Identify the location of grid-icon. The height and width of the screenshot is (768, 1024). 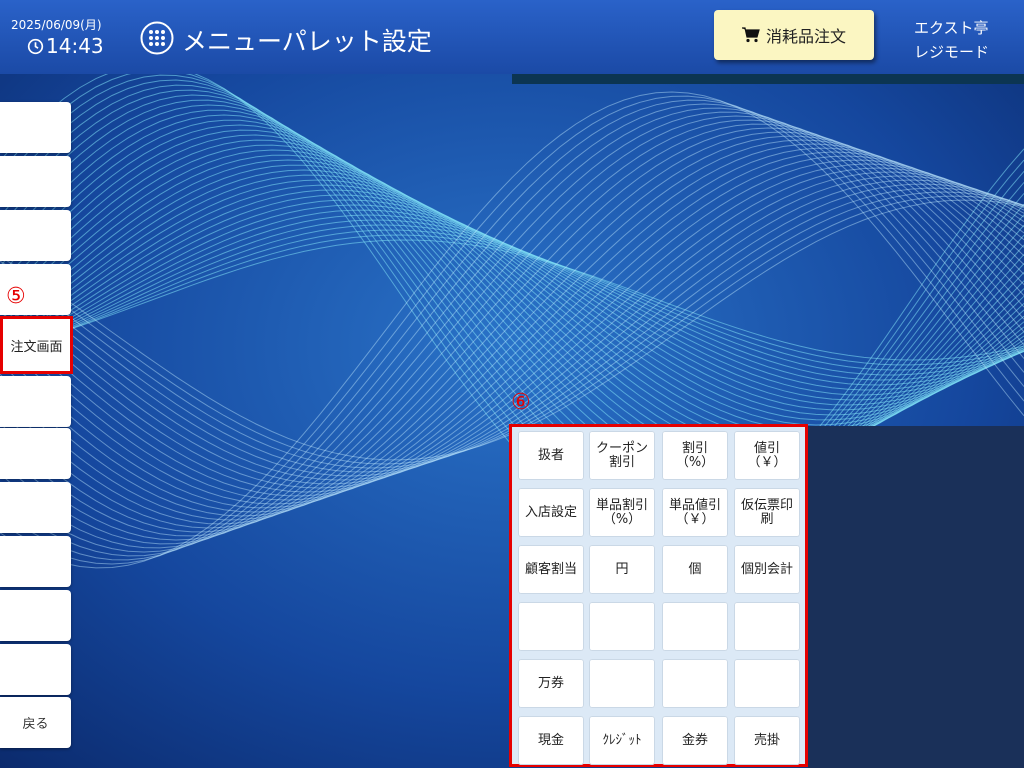
(157, 38).